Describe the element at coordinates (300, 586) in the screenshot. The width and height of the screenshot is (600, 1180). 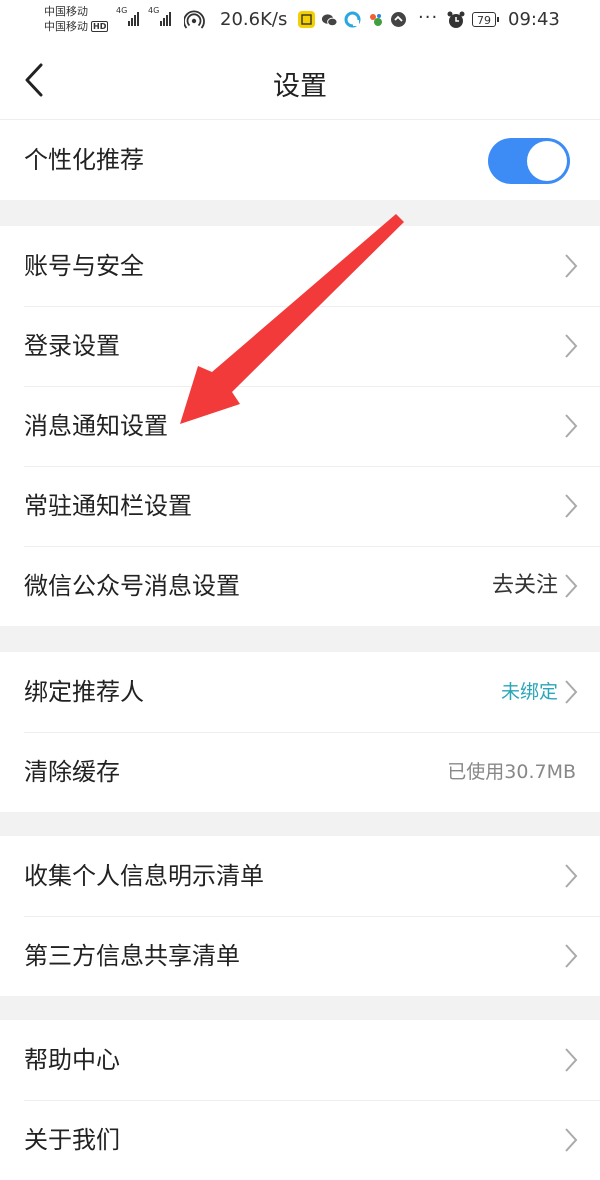
I see `wechat-official-account-settings-row: 微信公众号消息设置 去关注` at that location.